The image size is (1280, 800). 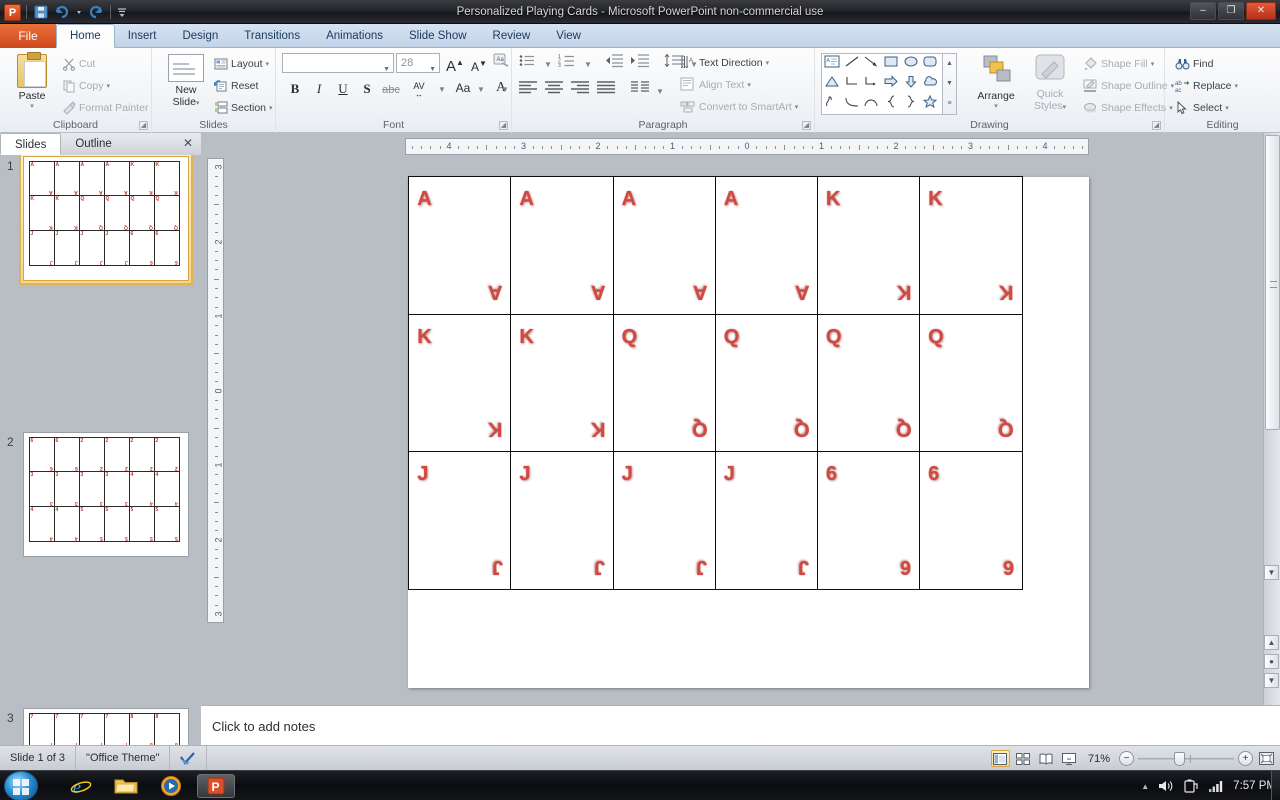 I want to click on fit-slide-to-window-button, so click(x=1266, y=758).